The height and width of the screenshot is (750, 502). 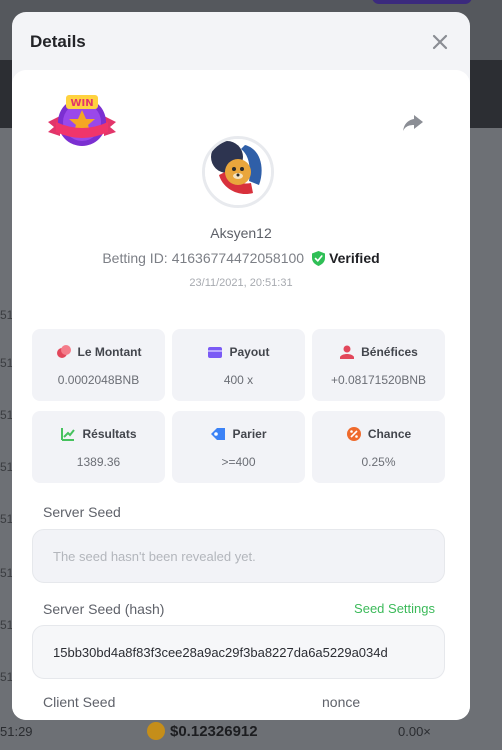 What do you see at coordinates (347, 352) in the screenshot?
I see `profit-icon` at bounding box center [347, 352].